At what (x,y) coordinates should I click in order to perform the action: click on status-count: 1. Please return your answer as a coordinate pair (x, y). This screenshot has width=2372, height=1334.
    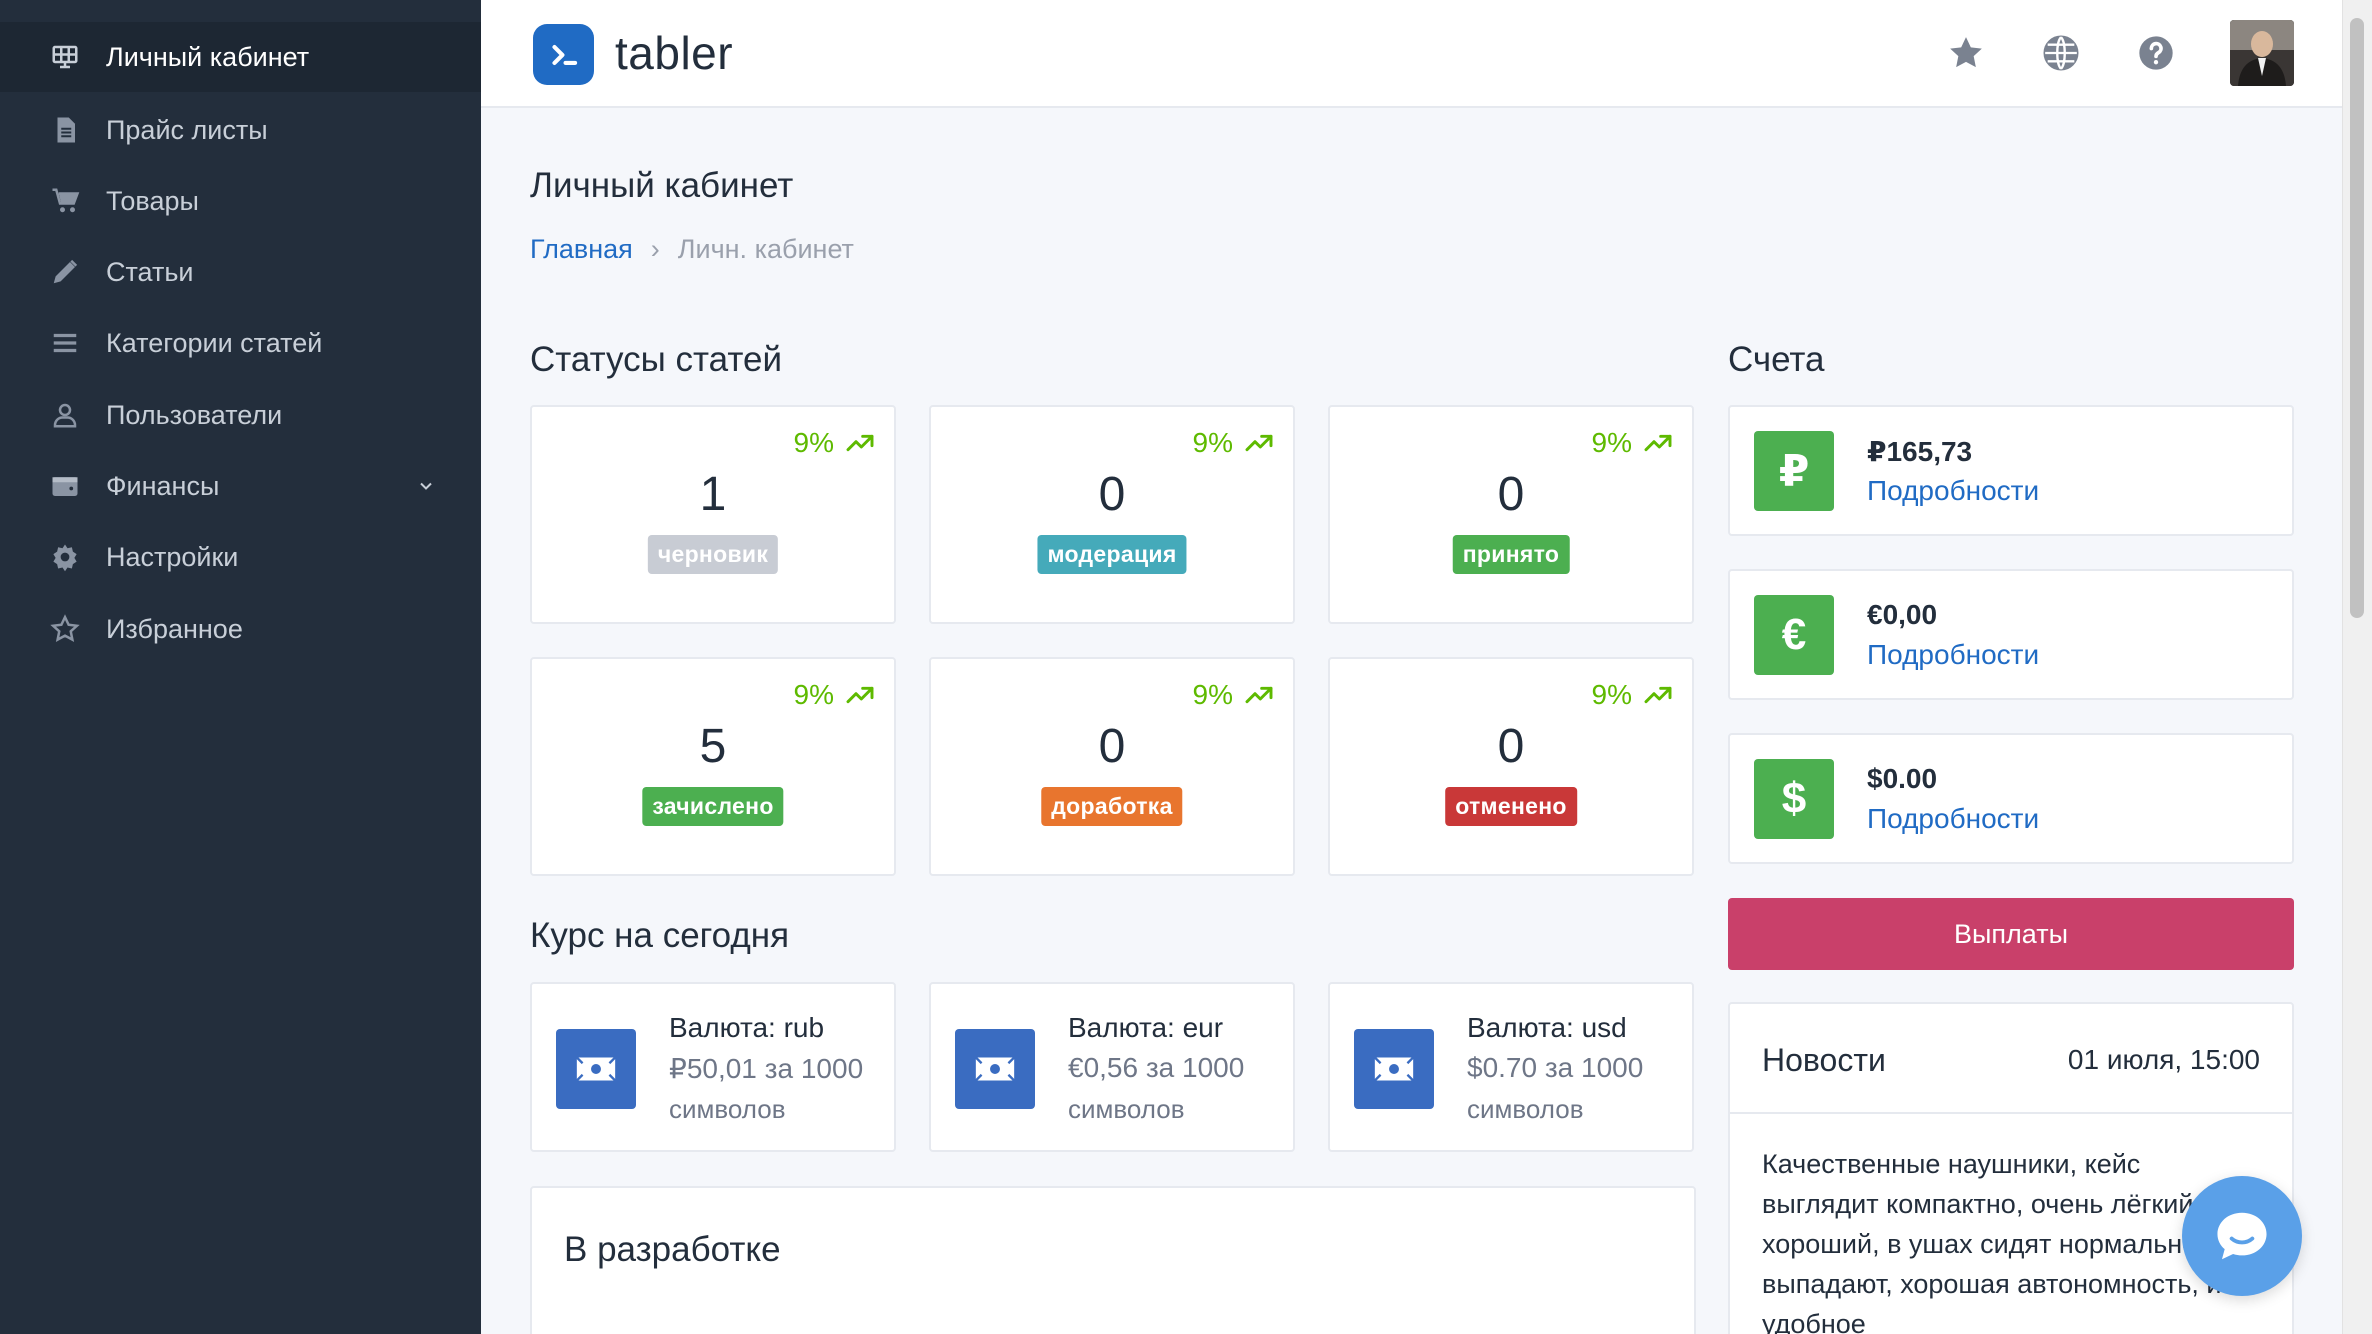
    Looking at the image, I should click on (713, 494).